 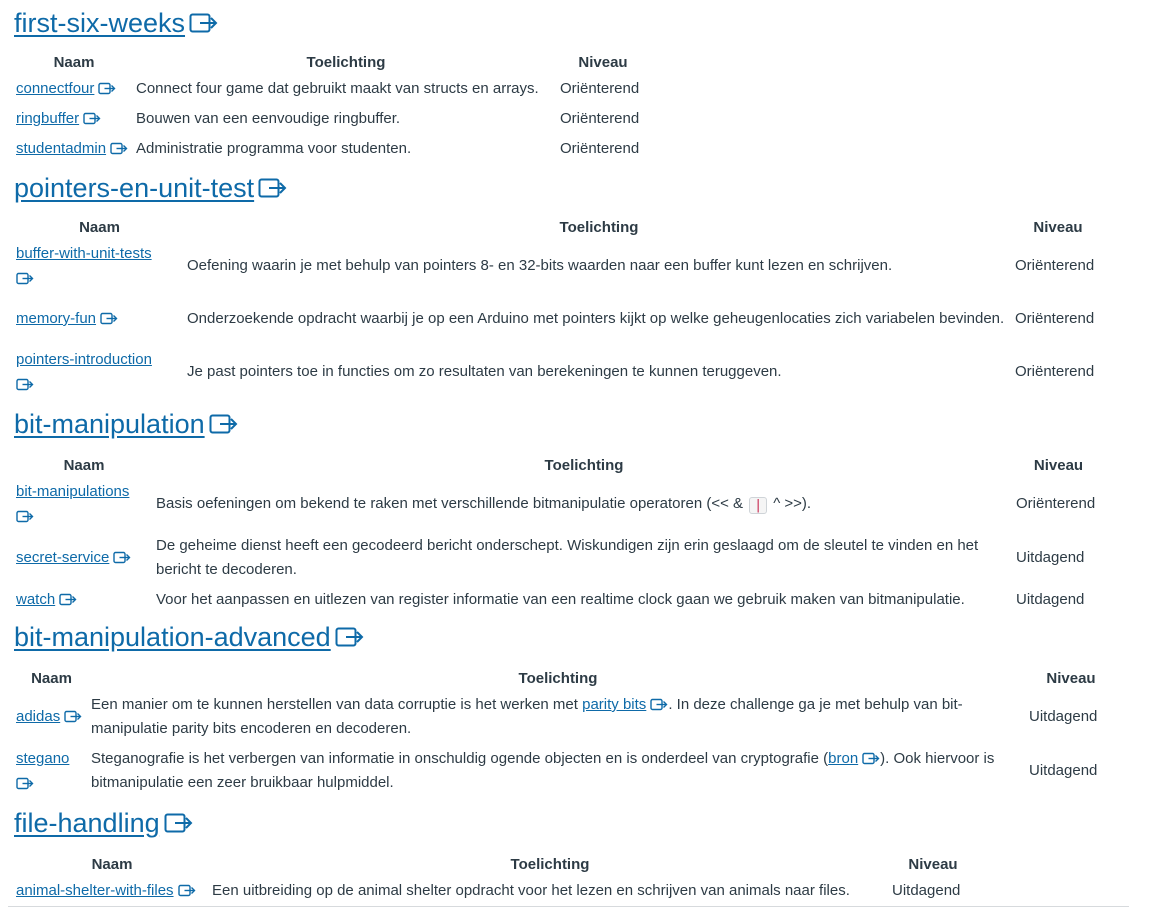 I want to click on assignment-link: bit-manipulations, so click(x=72, y=491).